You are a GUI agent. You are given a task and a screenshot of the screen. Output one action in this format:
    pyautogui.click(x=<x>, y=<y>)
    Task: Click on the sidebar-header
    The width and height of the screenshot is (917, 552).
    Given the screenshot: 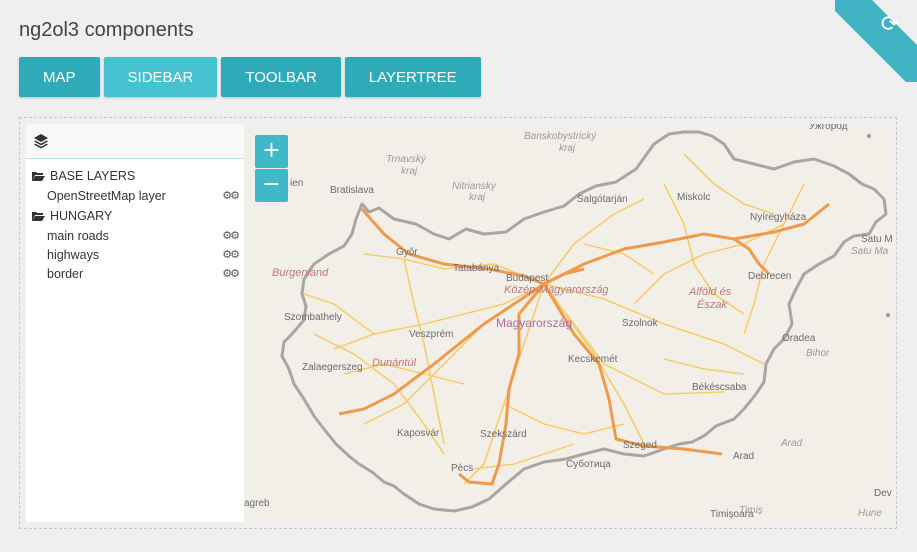 What is the action you would take?
    pyautogui.click(x=135, y=141)
    